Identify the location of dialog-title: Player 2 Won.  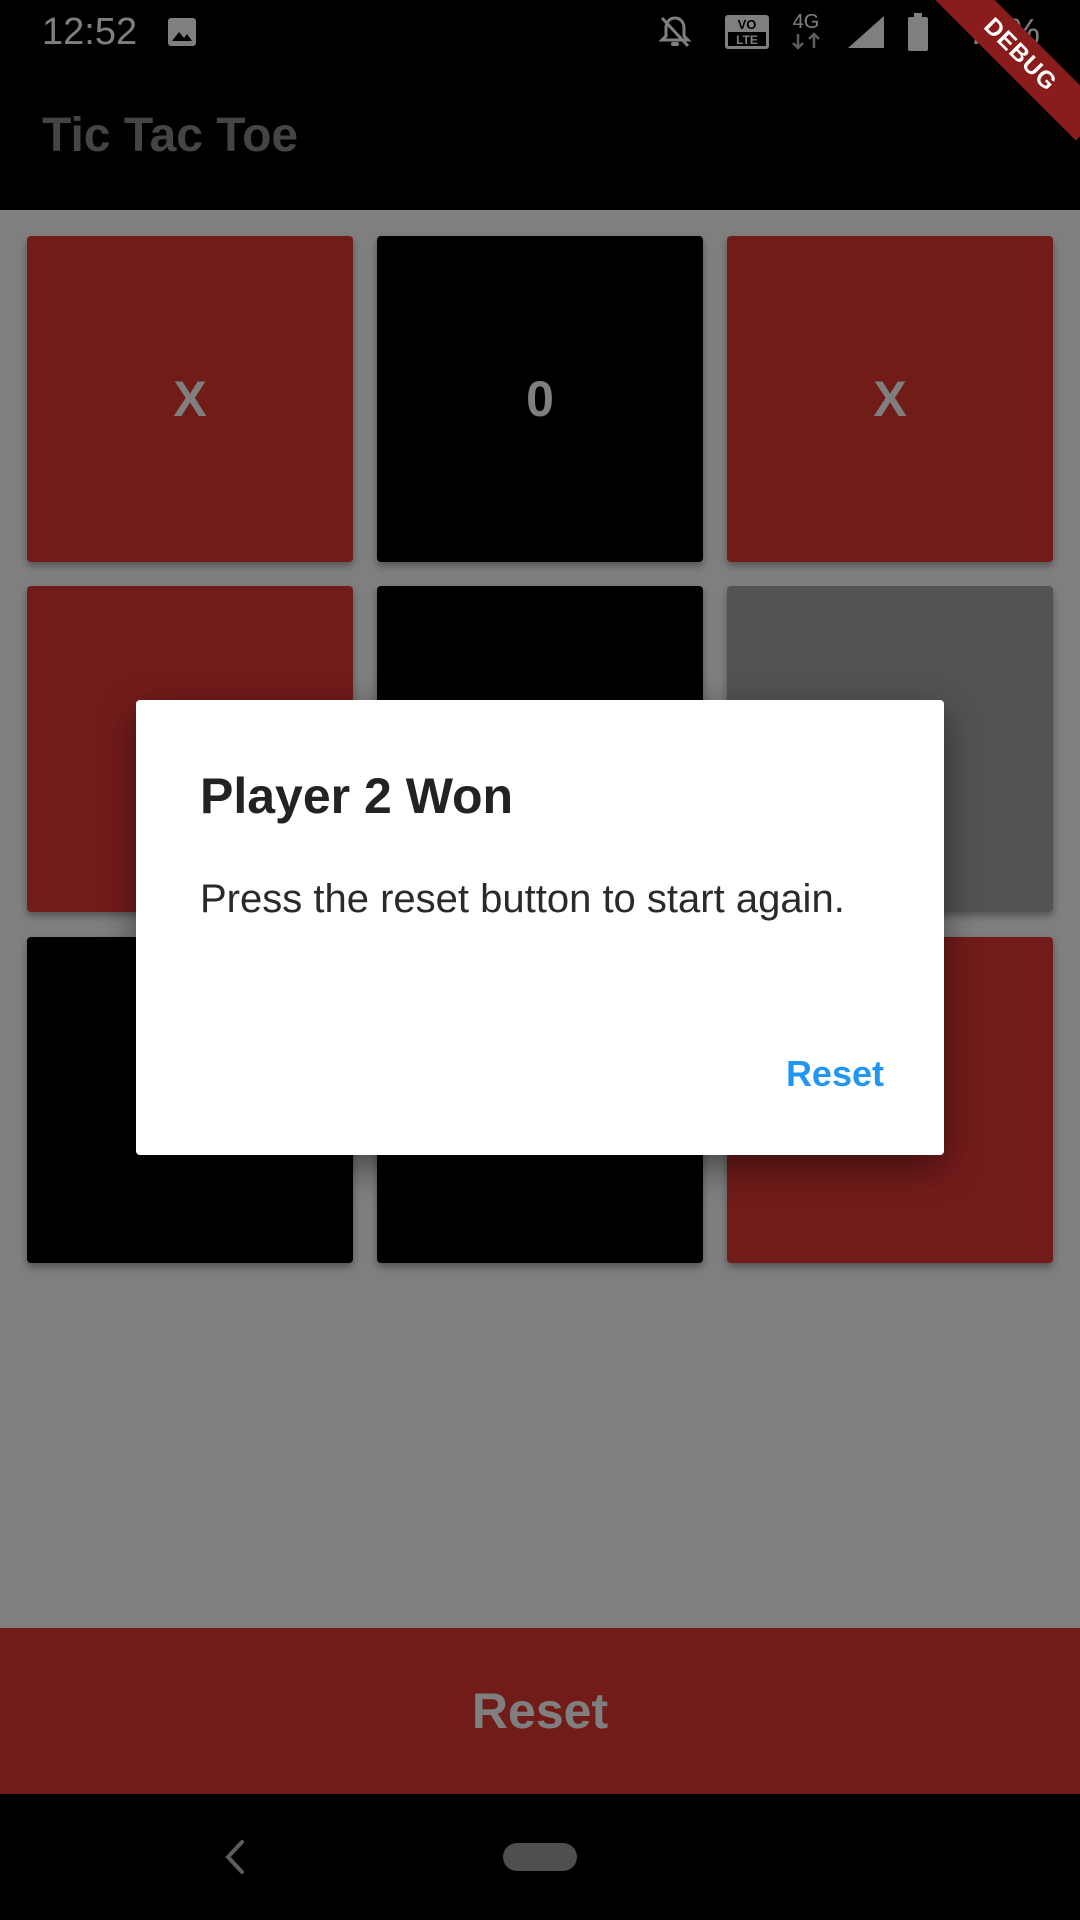
(357, 796).